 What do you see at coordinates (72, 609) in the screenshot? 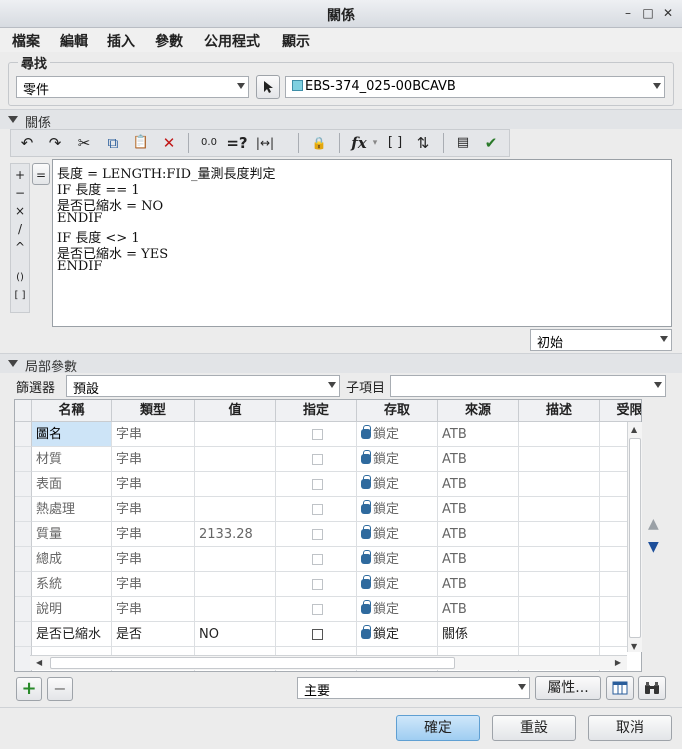
I see `name-cell: 說明` at bounding box center [72, 609].